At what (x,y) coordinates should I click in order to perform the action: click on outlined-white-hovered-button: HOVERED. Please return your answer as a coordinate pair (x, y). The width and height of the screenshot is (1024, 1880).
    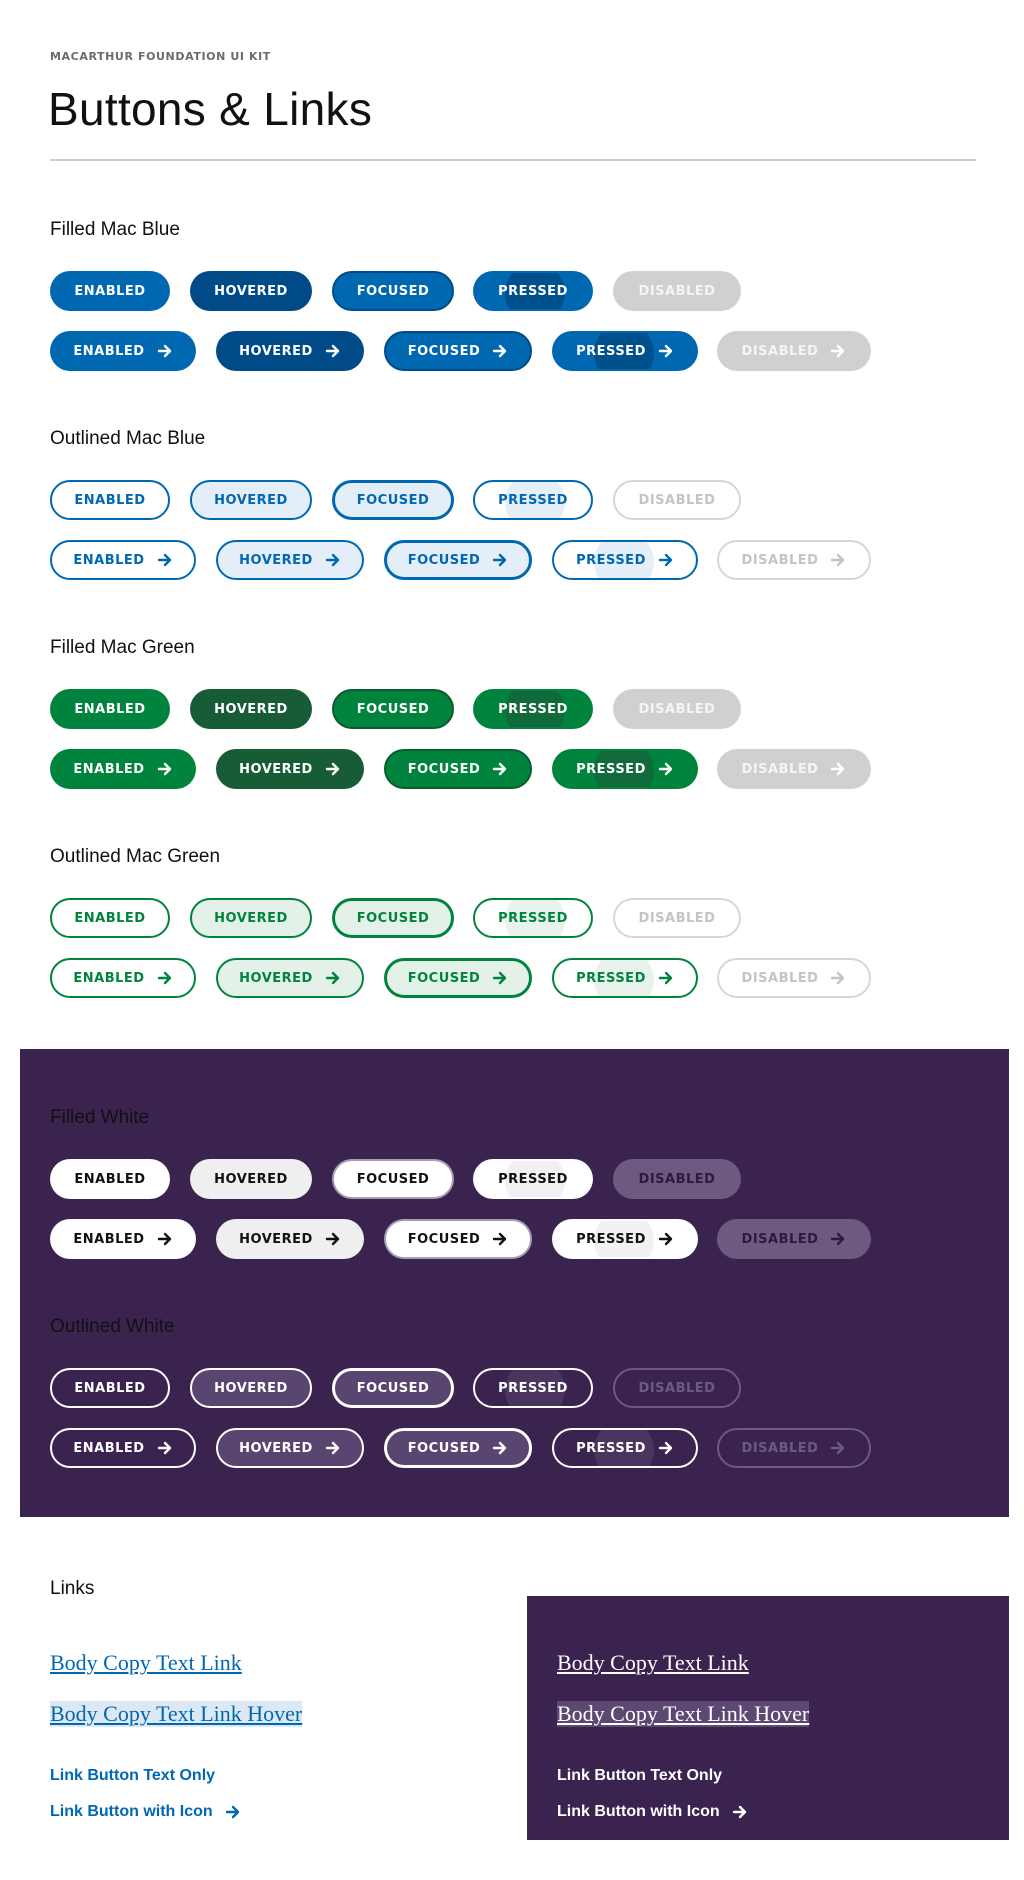
    Looking at the image, I should click on (251, 1388).